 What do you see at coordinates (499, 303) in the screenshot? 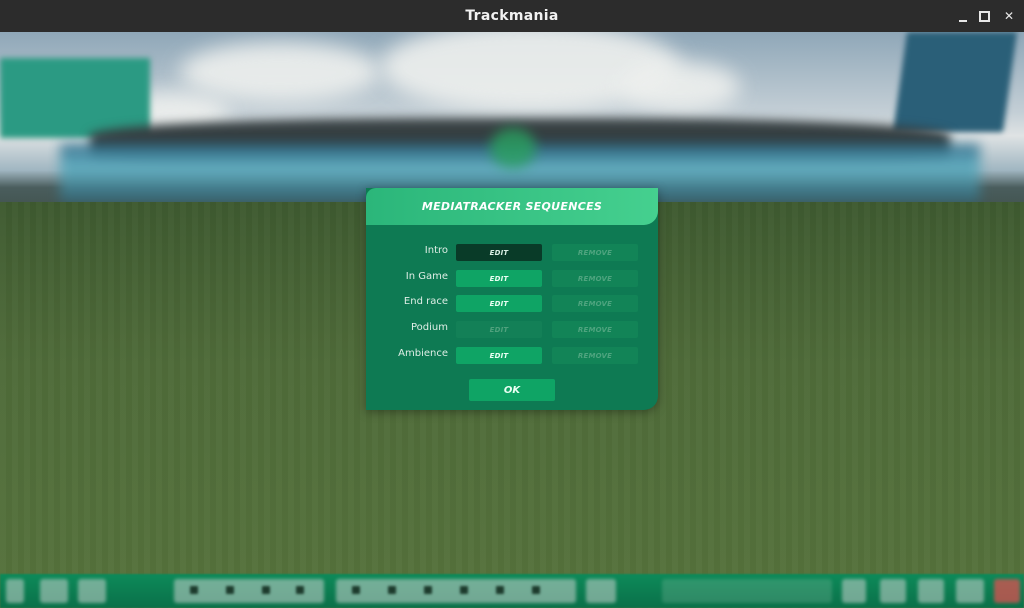
I see `edit-end-race-button: EDIT` at bounding box center [499, 303].